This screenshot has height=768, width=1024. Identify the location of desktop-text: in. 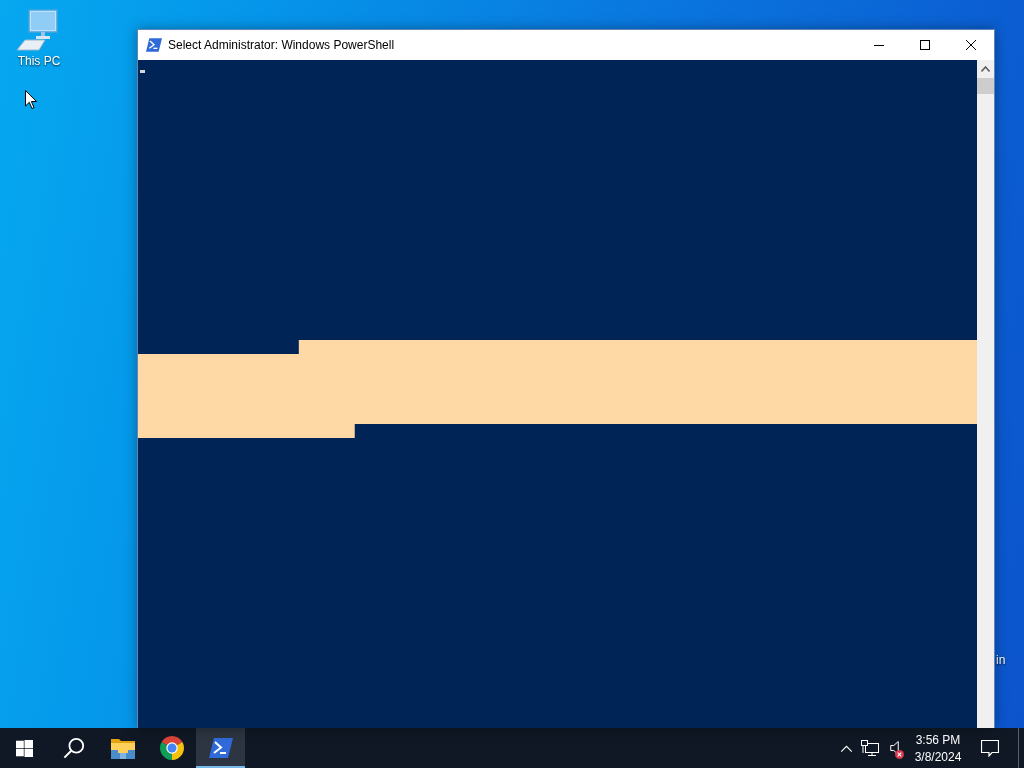
(1001, 660).